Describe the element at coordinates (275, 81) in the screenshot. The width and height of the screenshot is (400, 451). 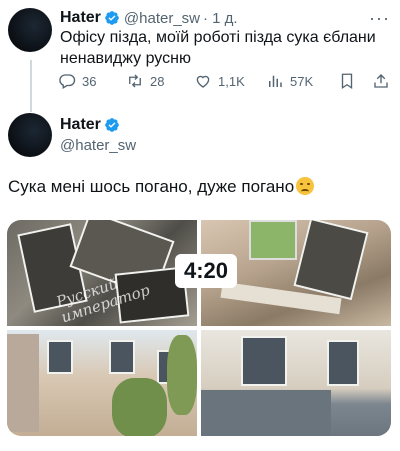
I see `views-icon` at that location.